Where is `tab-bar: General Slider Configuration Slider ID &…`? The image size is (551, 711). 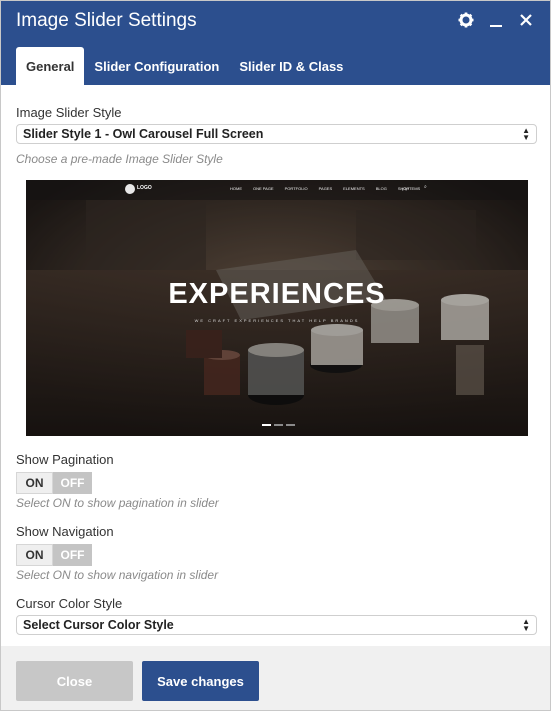
tab-bar: General Slider Configuration Slider ID &… is located at coordinates (184, 66).